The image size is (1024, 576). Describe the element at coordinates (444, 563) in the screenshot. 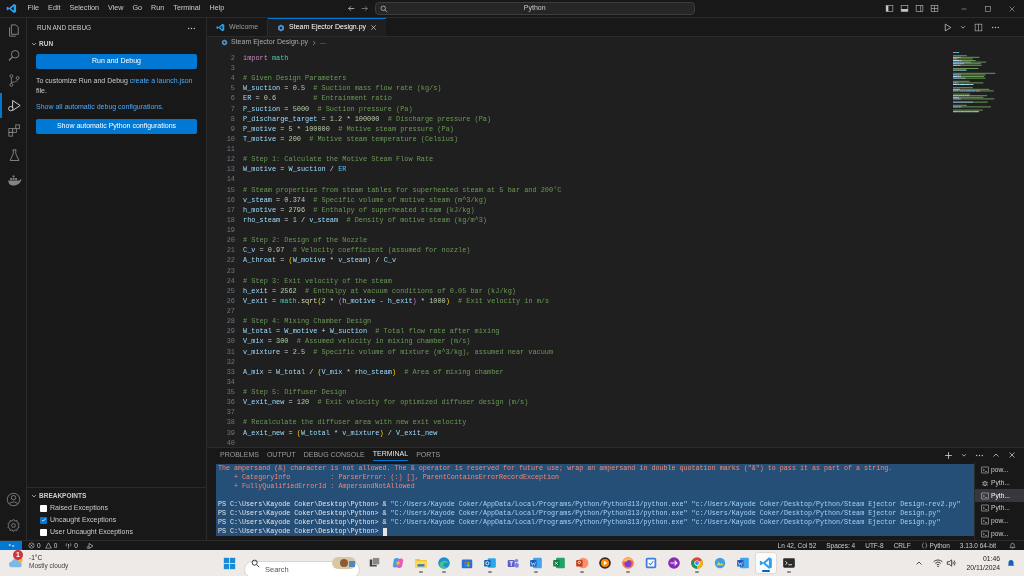

I see `wave-icon` at that location.